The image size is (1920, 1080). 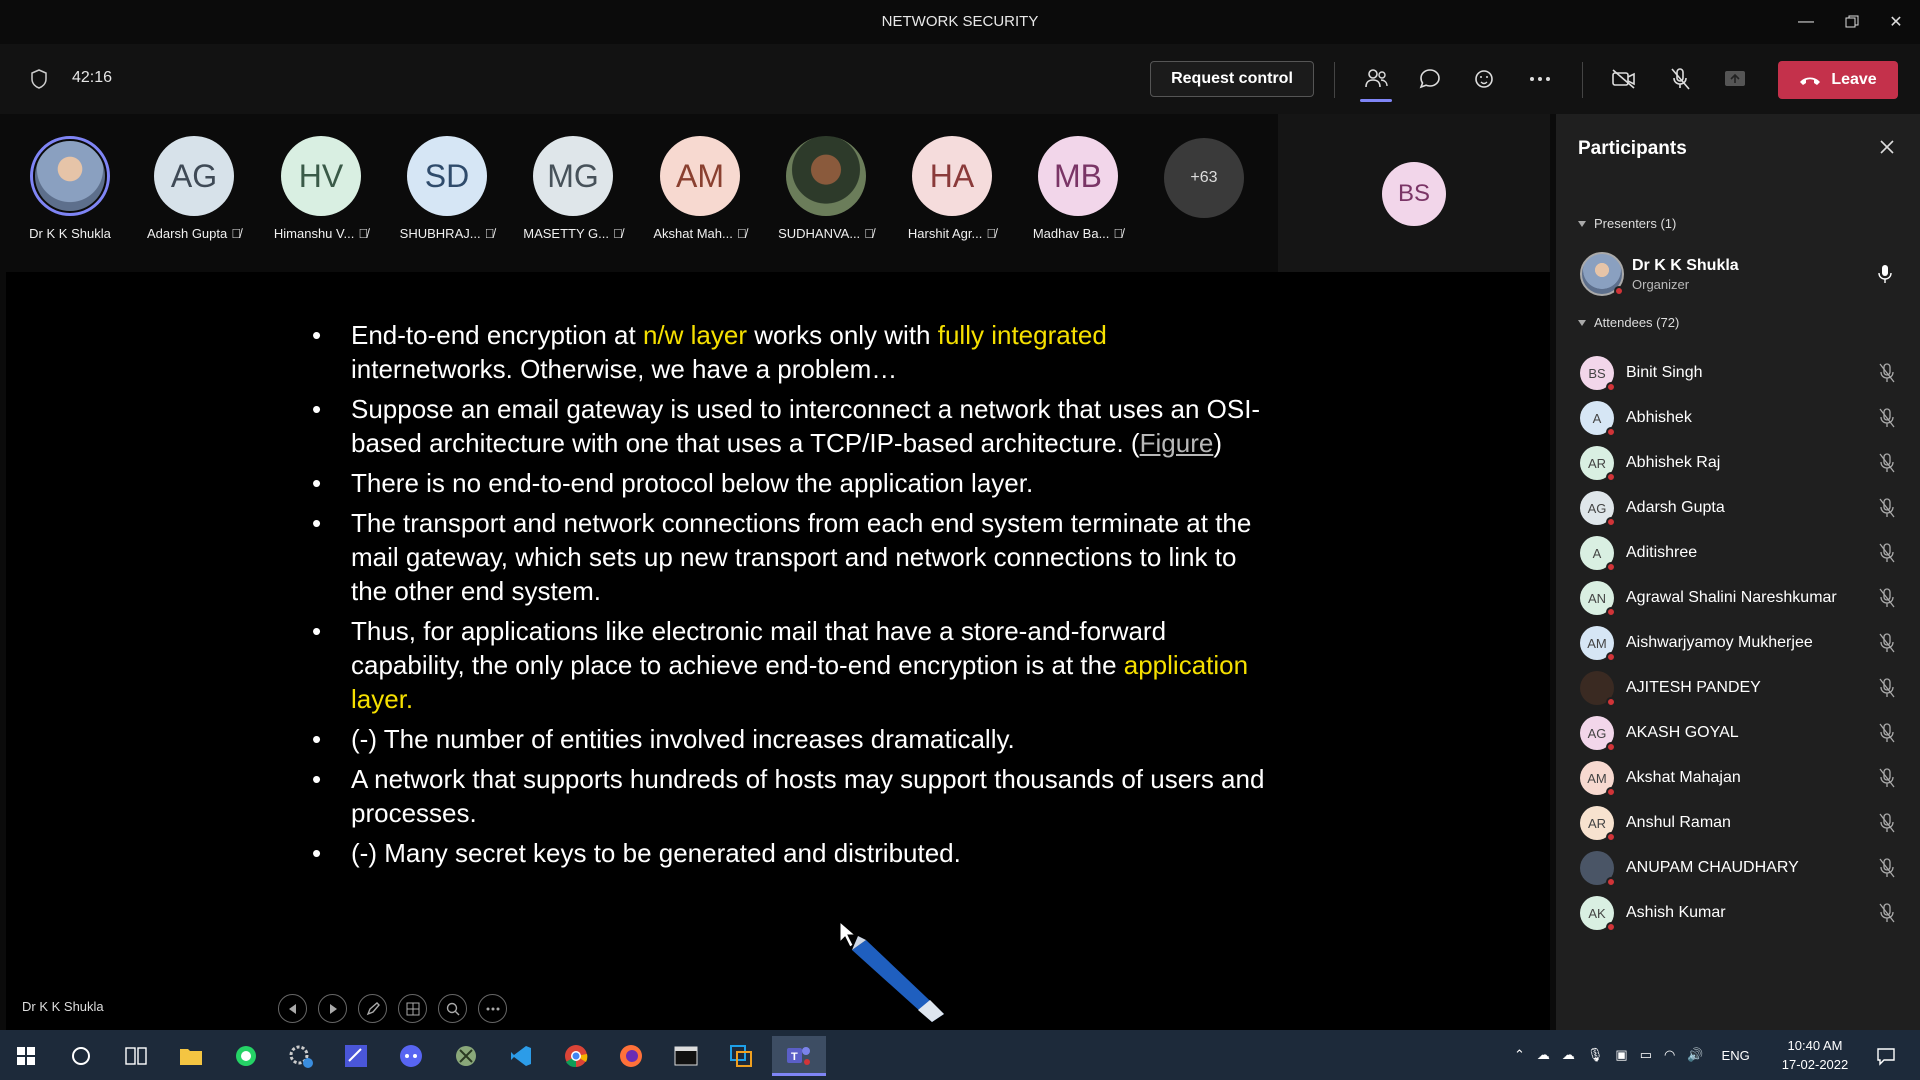 I want to click on attendee-name: ANUPAM CHAUDHARY, so click(x=1712, y=867).